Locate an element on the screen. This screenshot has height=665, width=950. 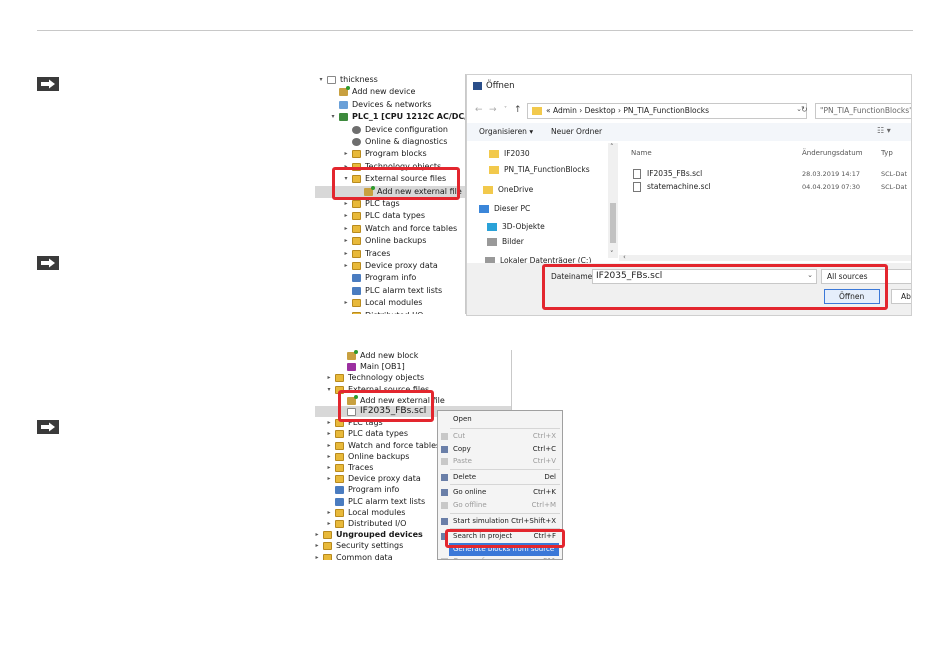
tree-plc-1: ▾ PLC_1 [CPU 1212C AC/DC/Rly] is located at coordinates (390, 117).